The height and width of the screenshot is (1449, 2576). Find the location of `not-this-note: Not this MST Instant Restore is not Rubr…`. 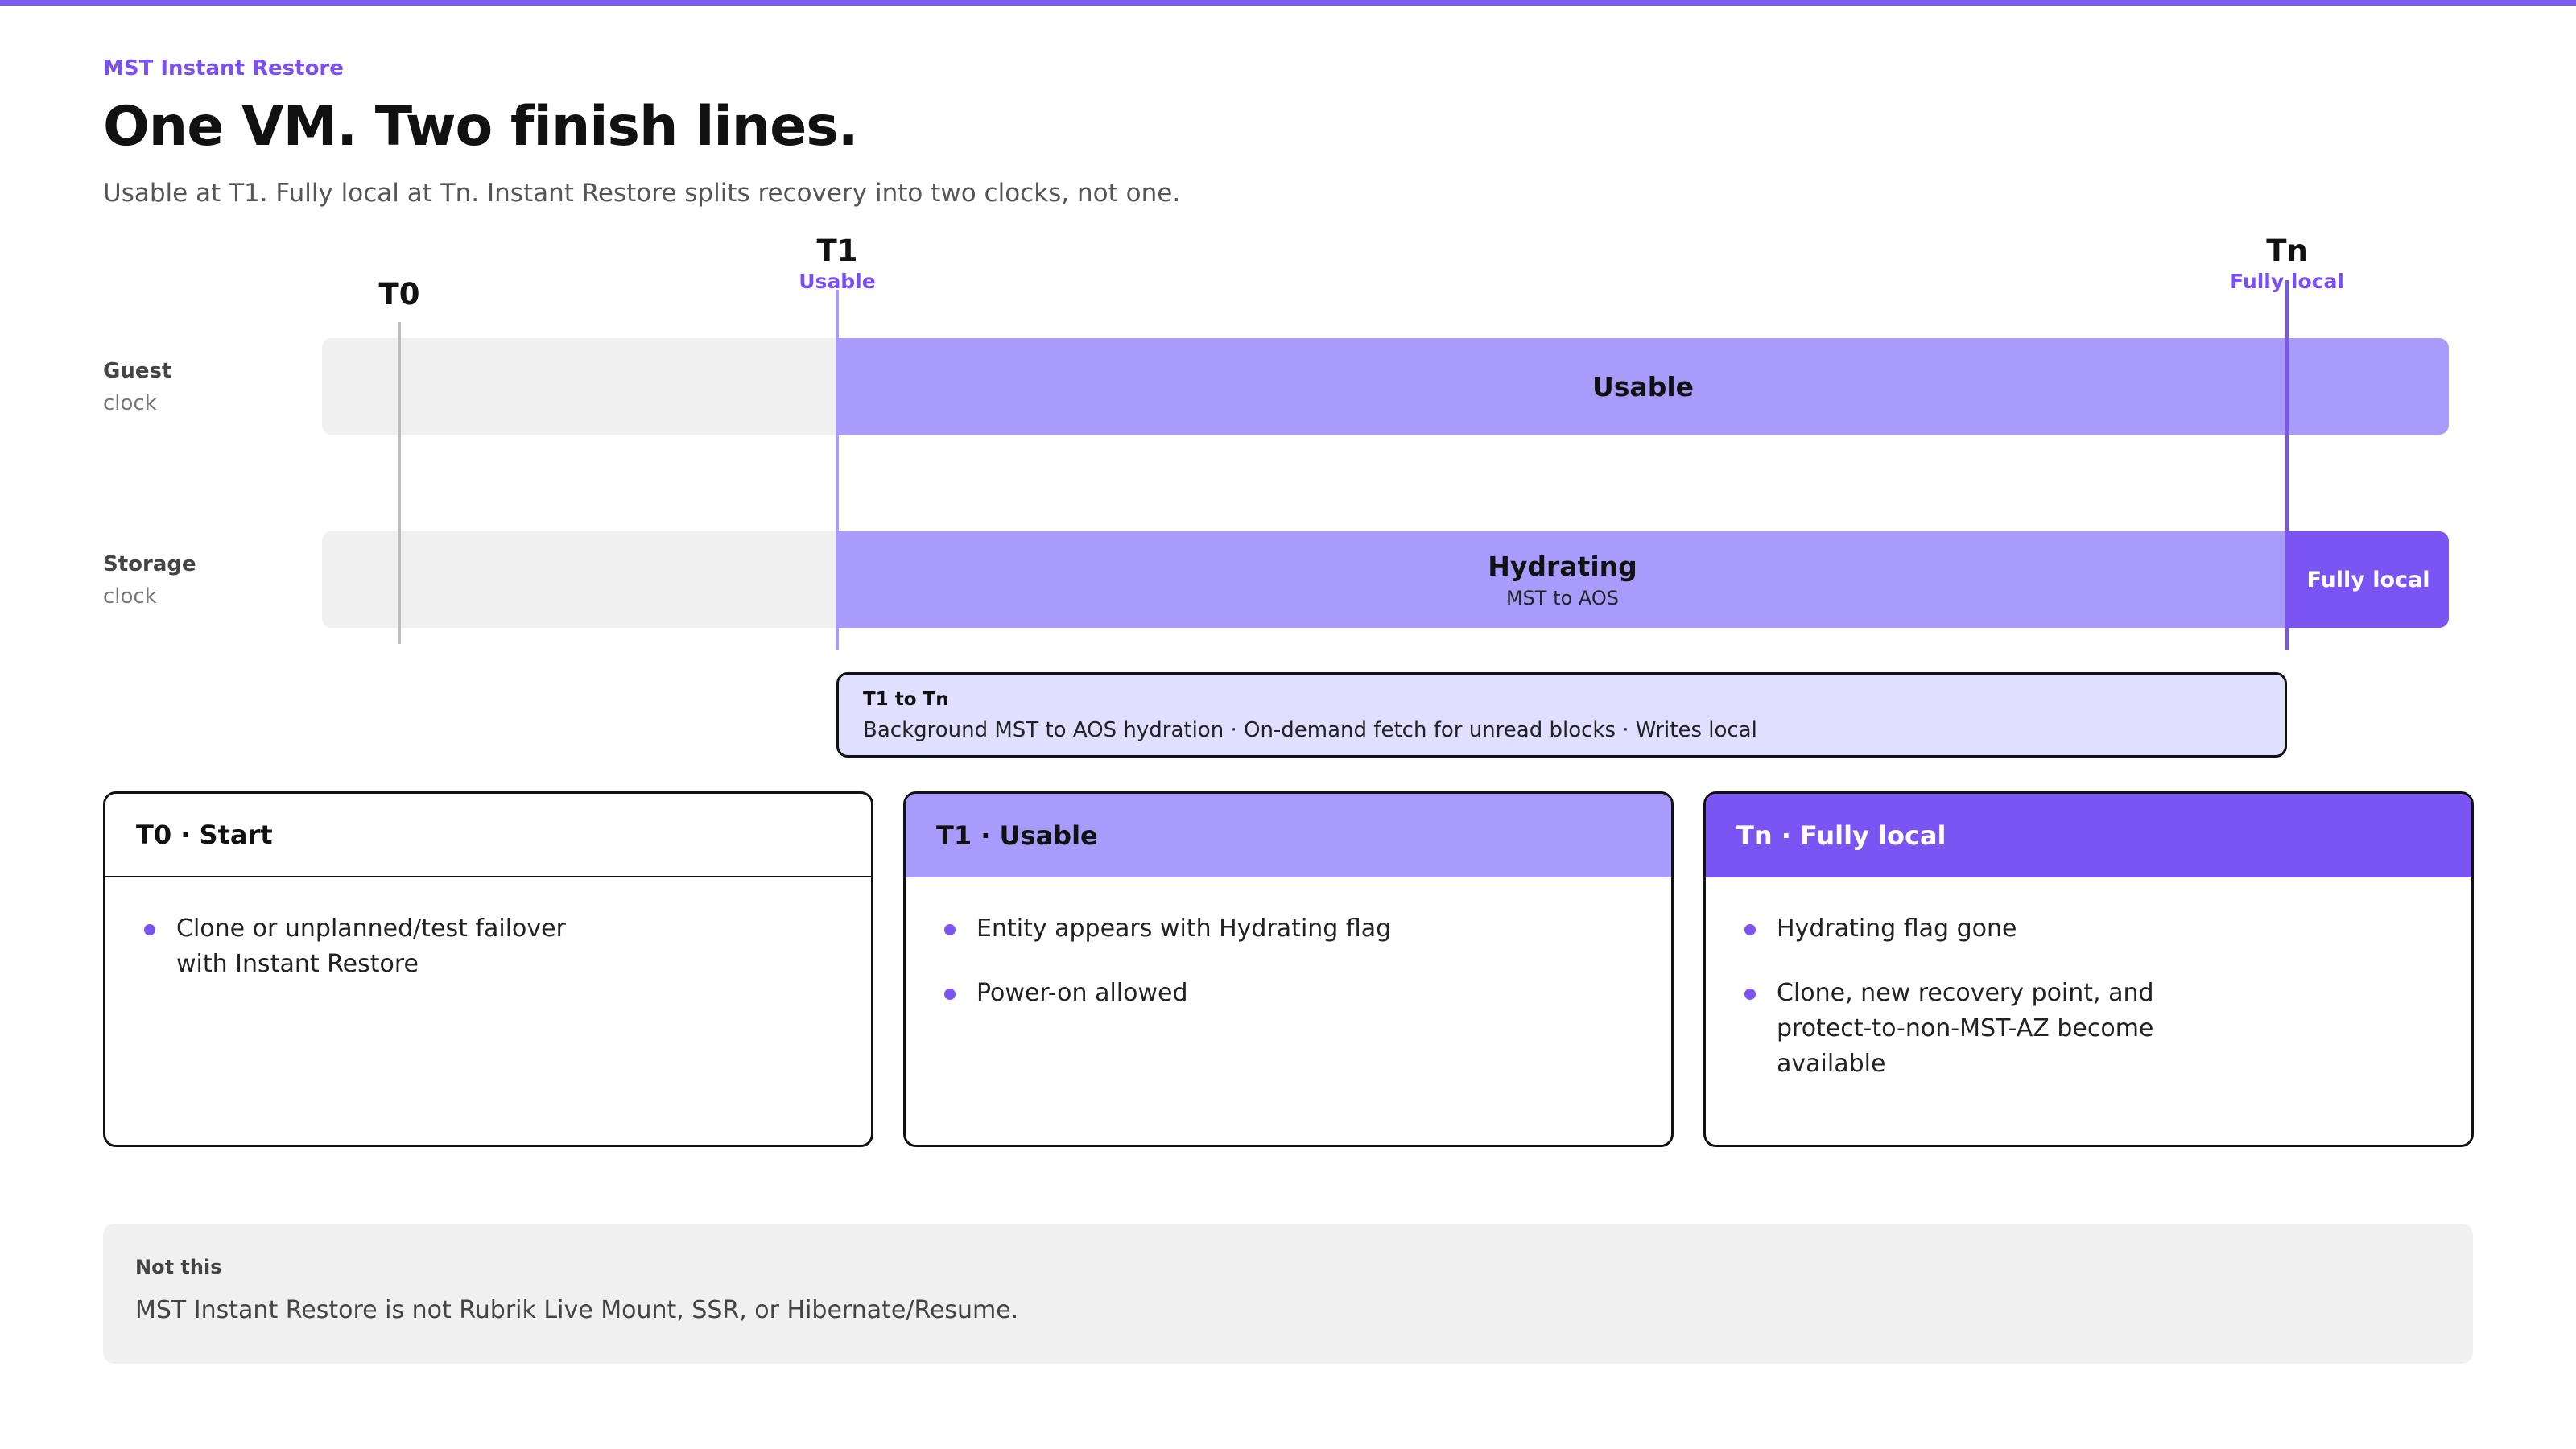

not-this-note: Not this MST Instant Restore is not Rubr… is located at coordinates (1288, 1294).